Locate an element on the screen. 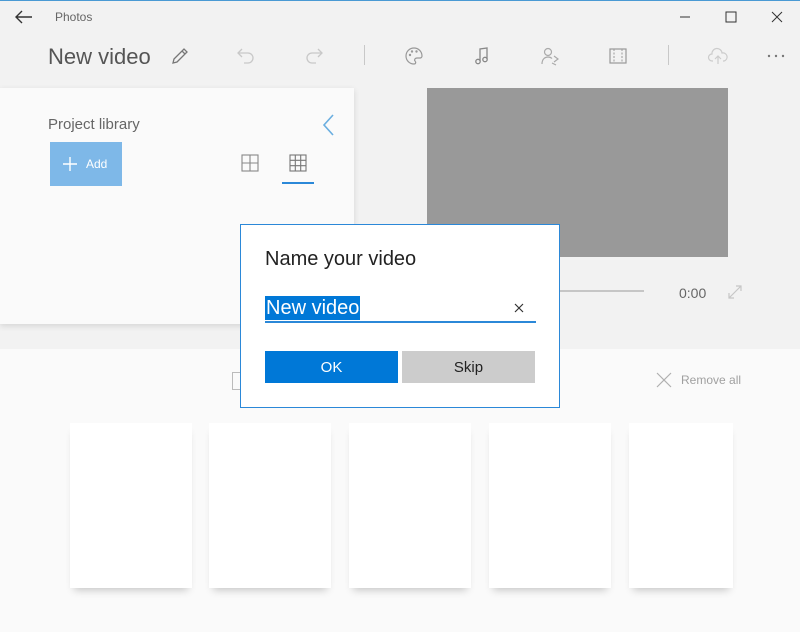 Image resolution: width=800 pixels, height=632 pixels. clear-text-icon is located at coordinates (519, 308).